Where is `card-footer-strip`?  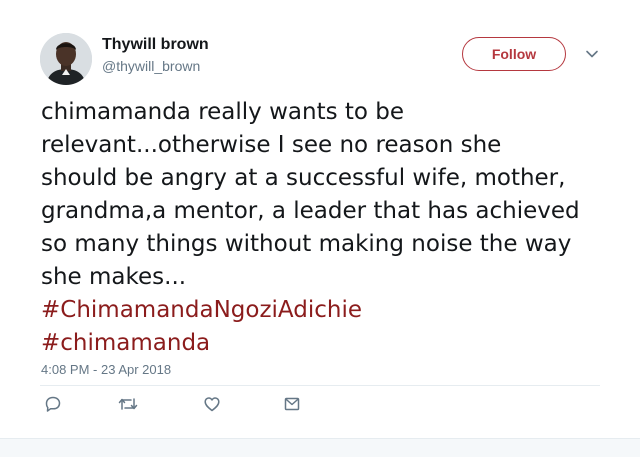
card-footer-strip is located at coordinates (320, 447).